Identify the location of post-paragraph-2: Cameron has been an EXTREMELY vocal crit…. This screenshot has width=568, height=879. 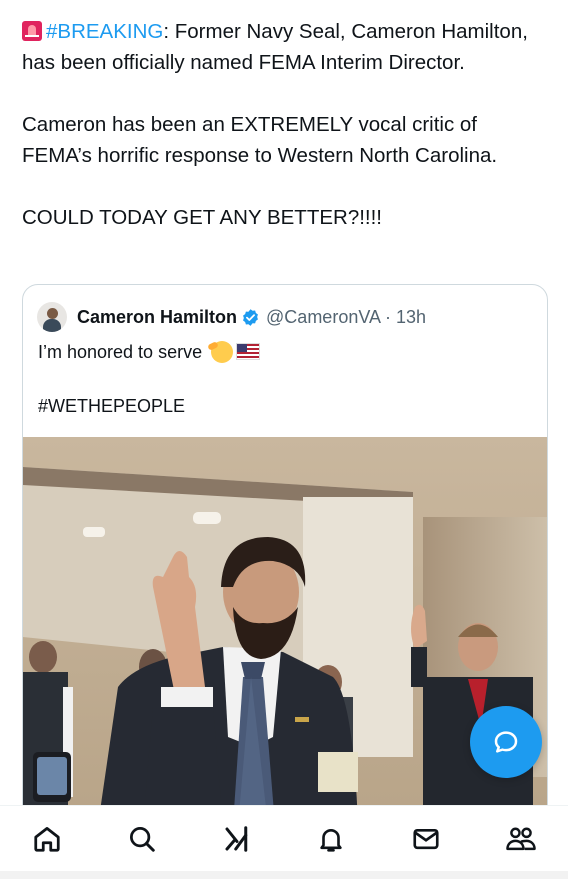
(260, 140).